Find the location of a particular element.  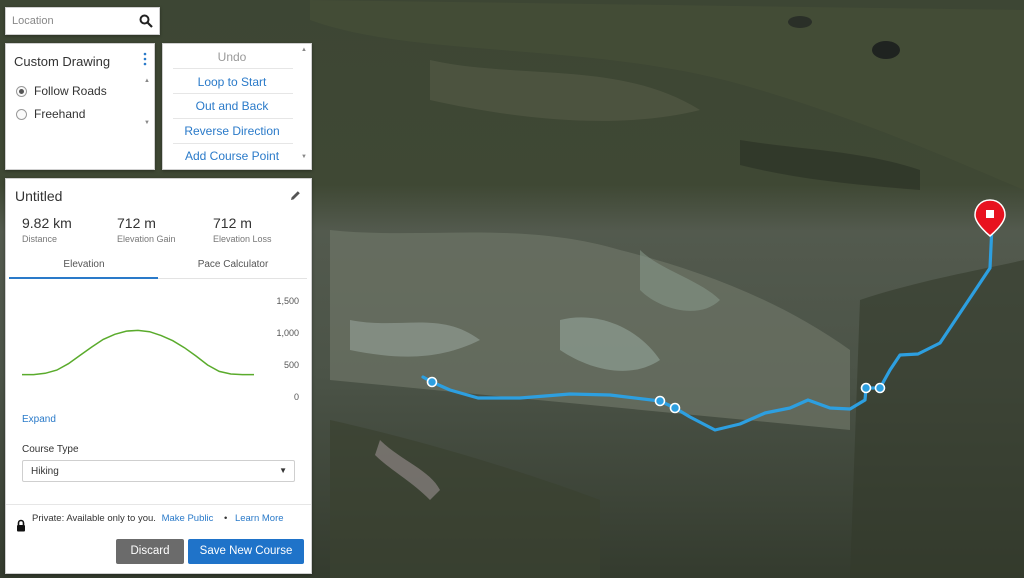

expand-link: Expand is located at coordinates (39, 419).